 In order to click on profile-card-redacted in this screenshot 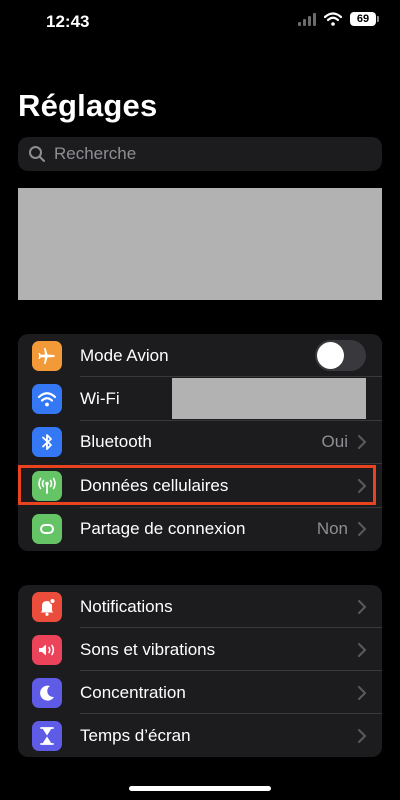, I will do `click(200, 244)`.